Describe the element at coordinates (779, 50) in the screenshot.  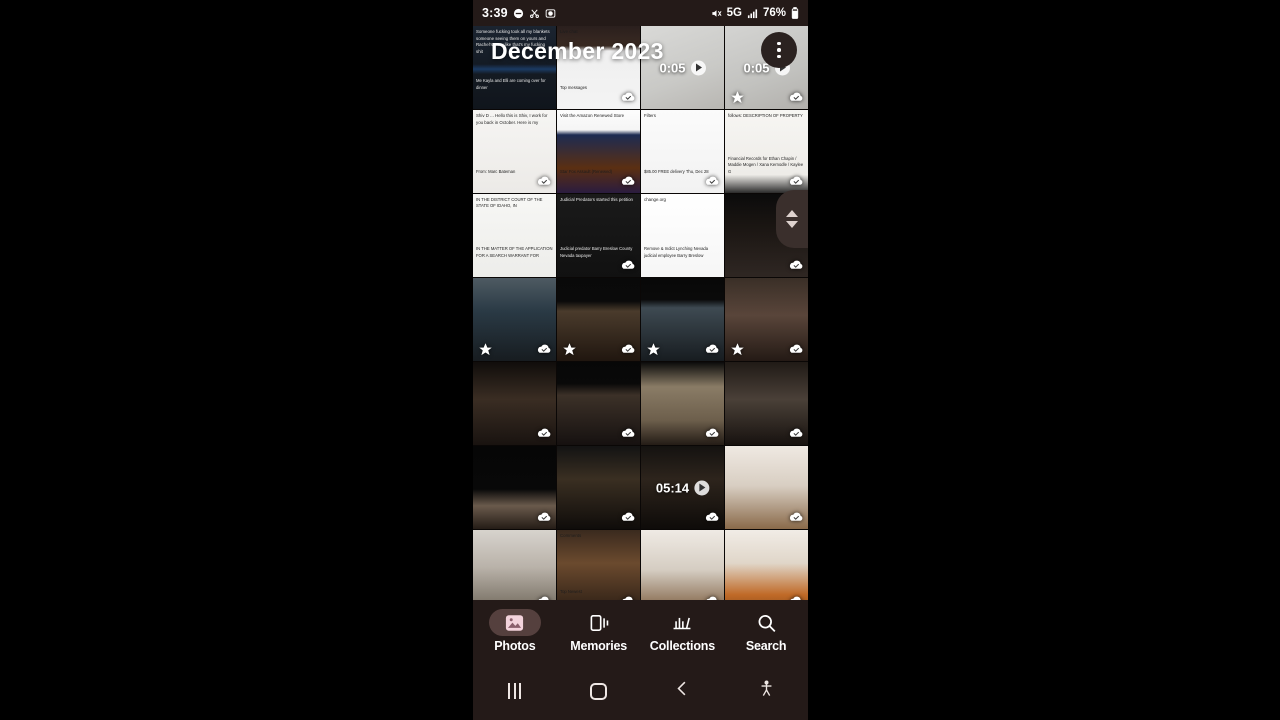
I see `overflow-menu-icon` at that location.